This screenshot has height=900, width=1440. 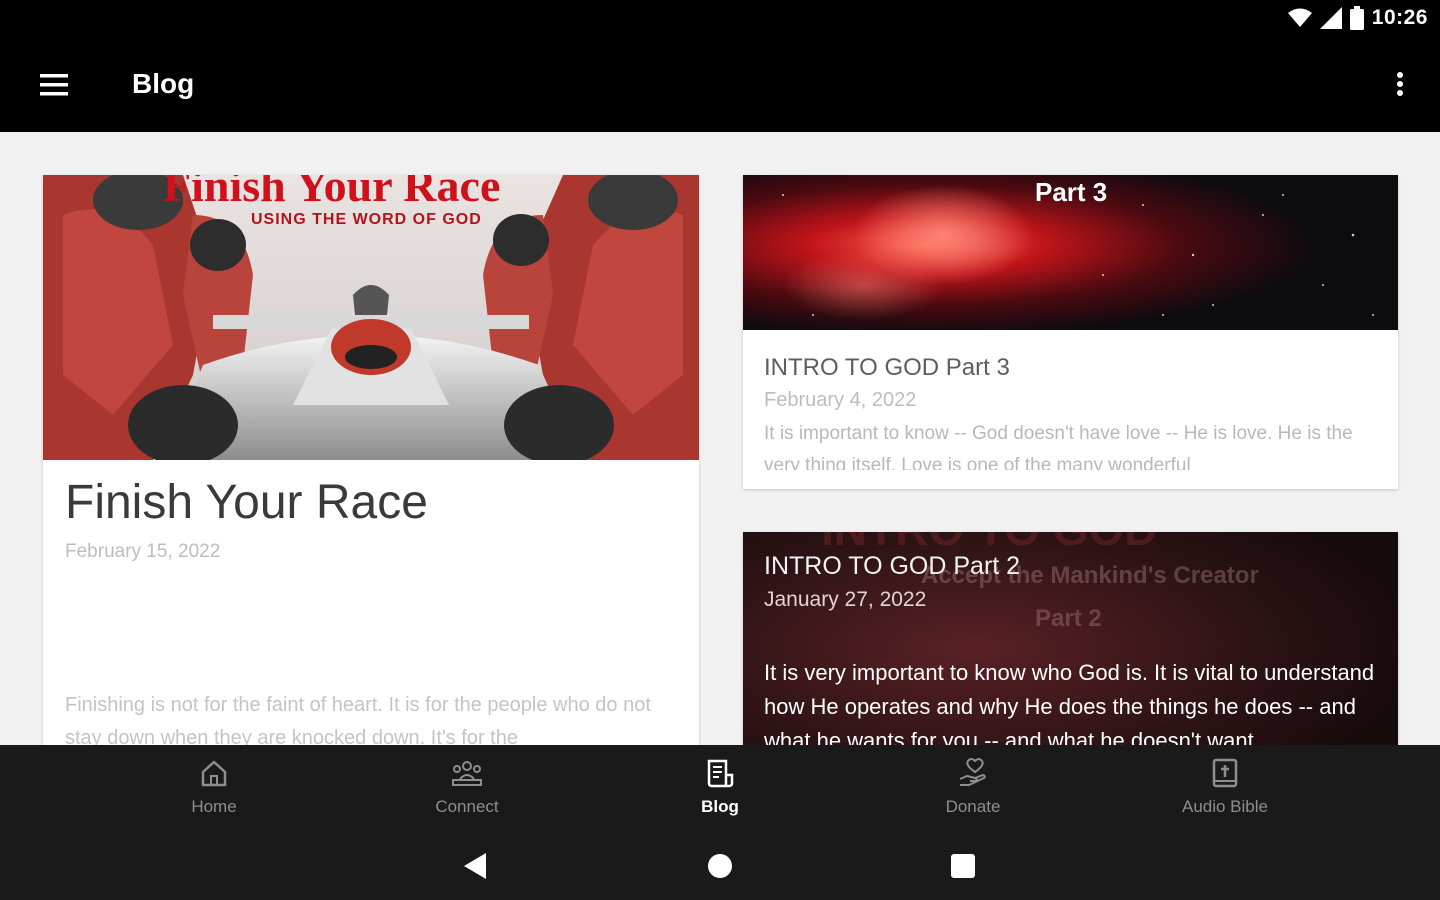 What do you see at coordinates (467, 806) in the screenshot?
I see `nav-label: Connect` at bounding box center [467, 806].